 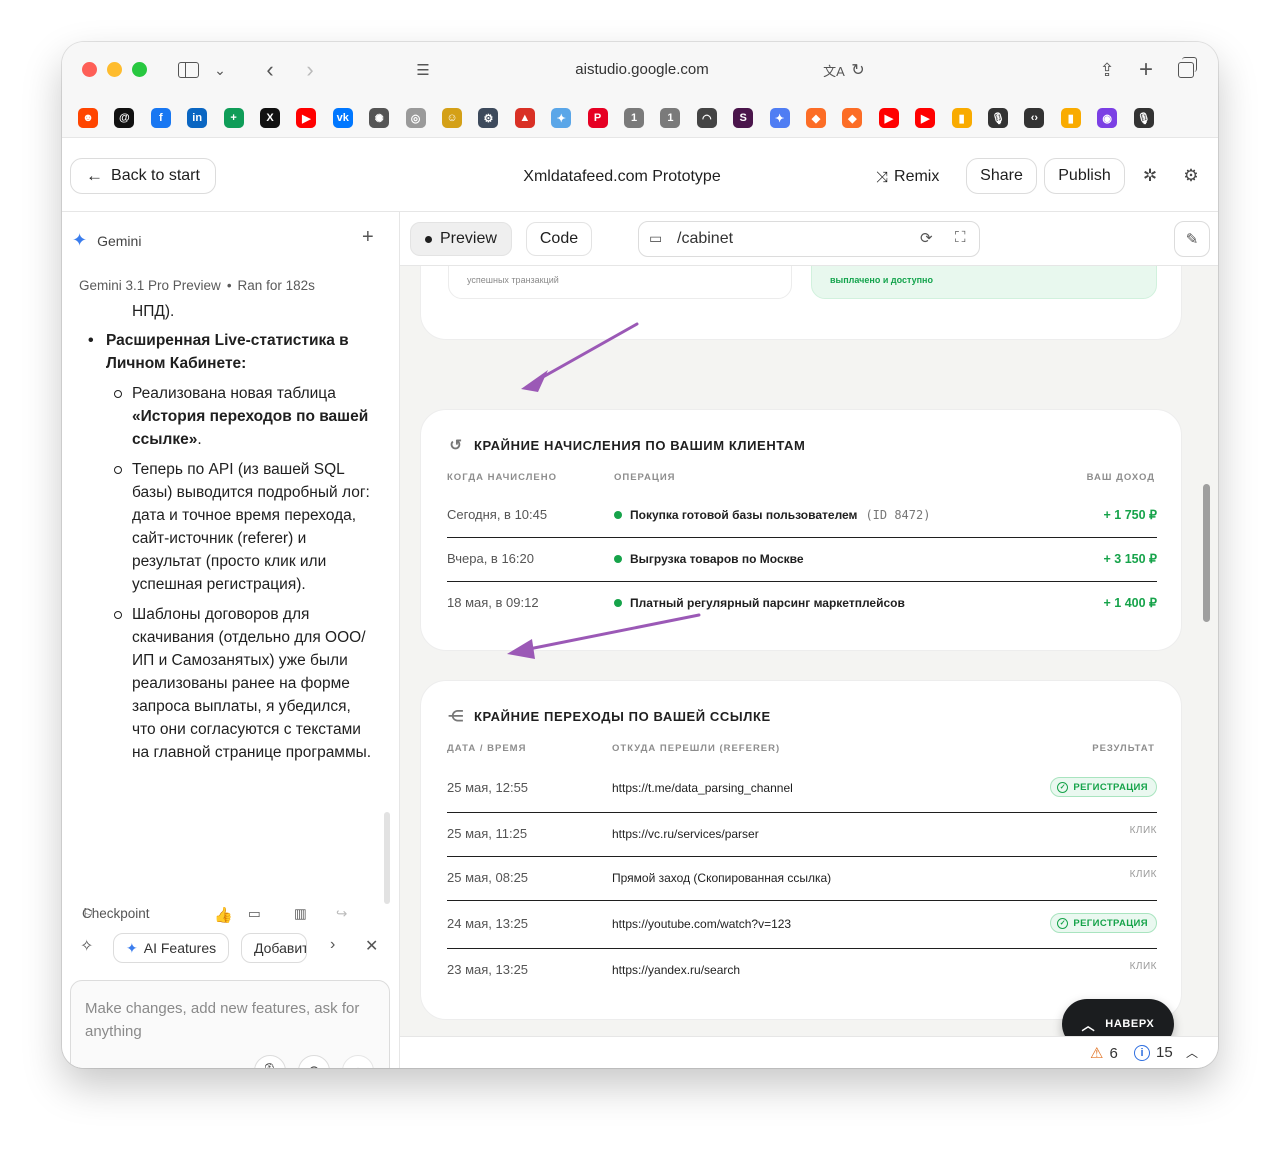 What do you see at coordinates (1143, 118) in the screenshot?
I see `microphone-fav-icon-2: 🎙` at bounding box center [1143, 118].